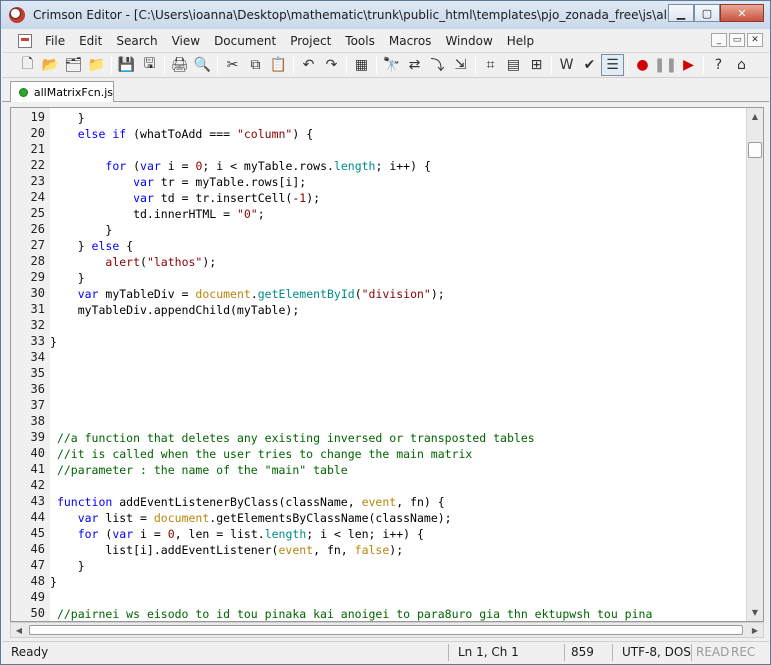 This screenshot has width=771, height=665. What do you see at coordinates (255, 65) in the screenshot?
I see `copy-button: ⧉` at bounding box center [255, 65].